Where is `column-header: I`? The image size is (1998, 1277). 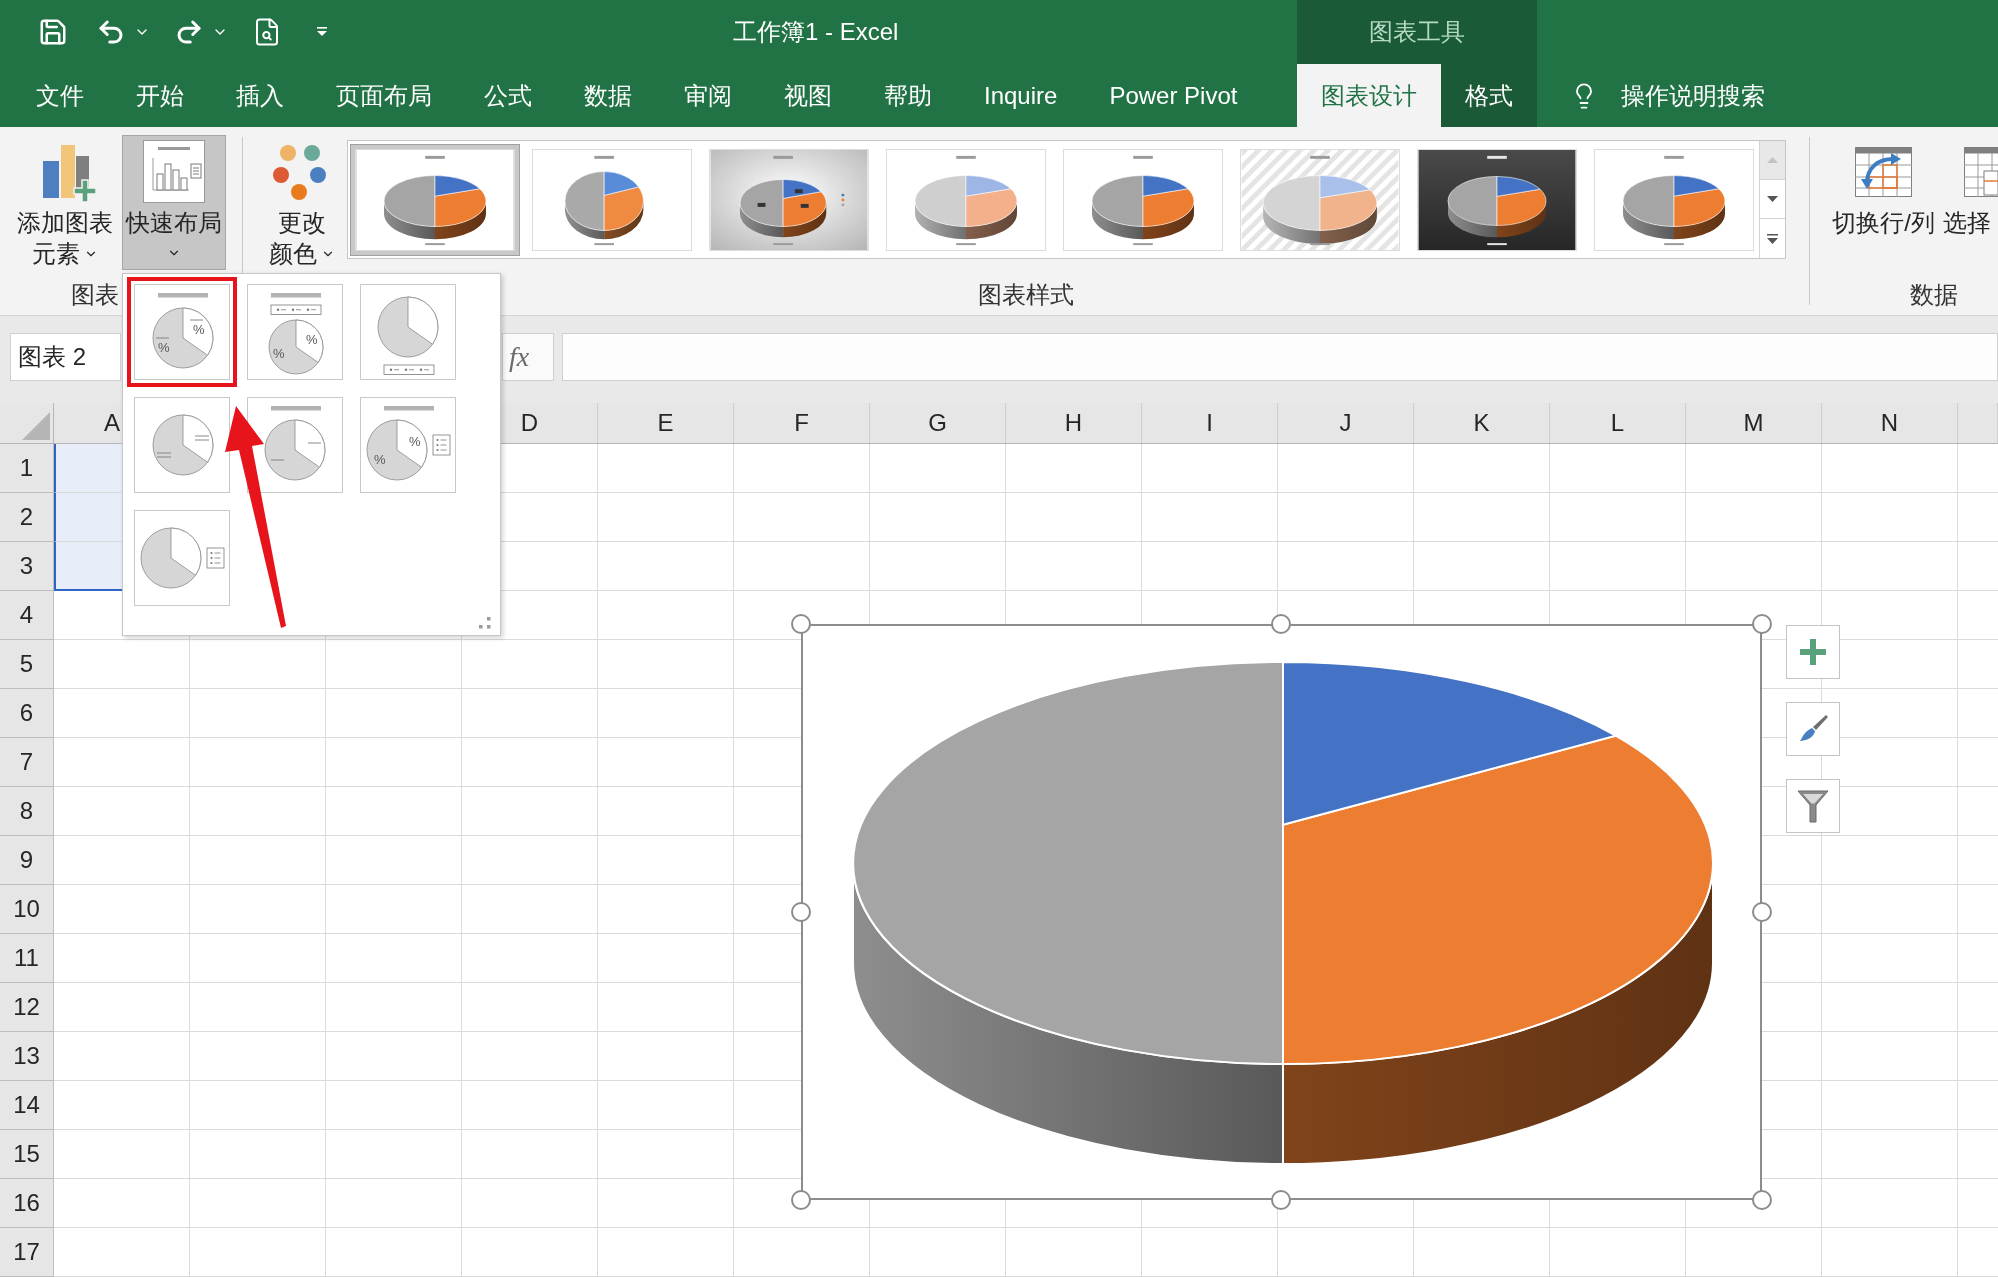
column-header: I is located at coordinates (1209, 423).